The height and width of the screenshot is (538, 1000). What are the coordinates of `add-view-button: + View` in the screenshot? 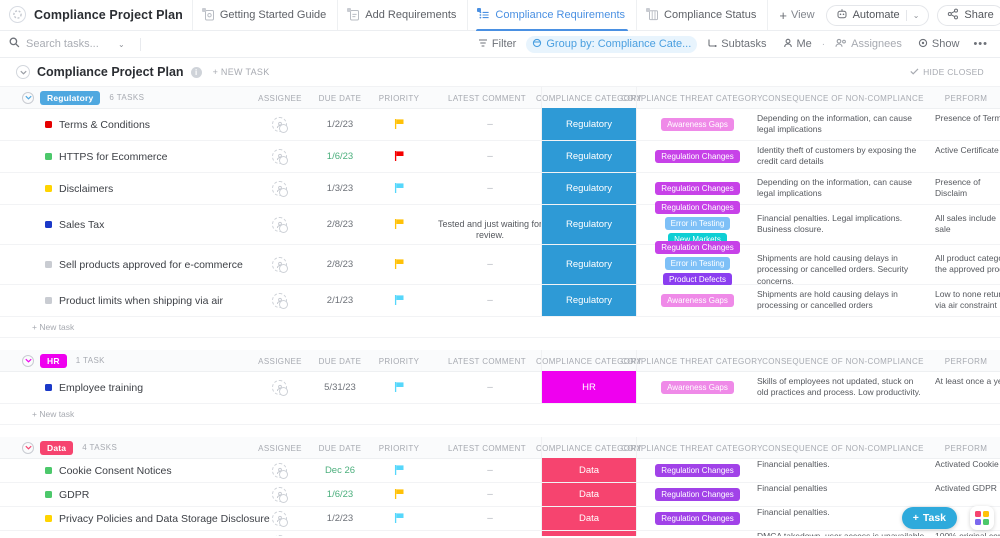 It's located at (796, 15).